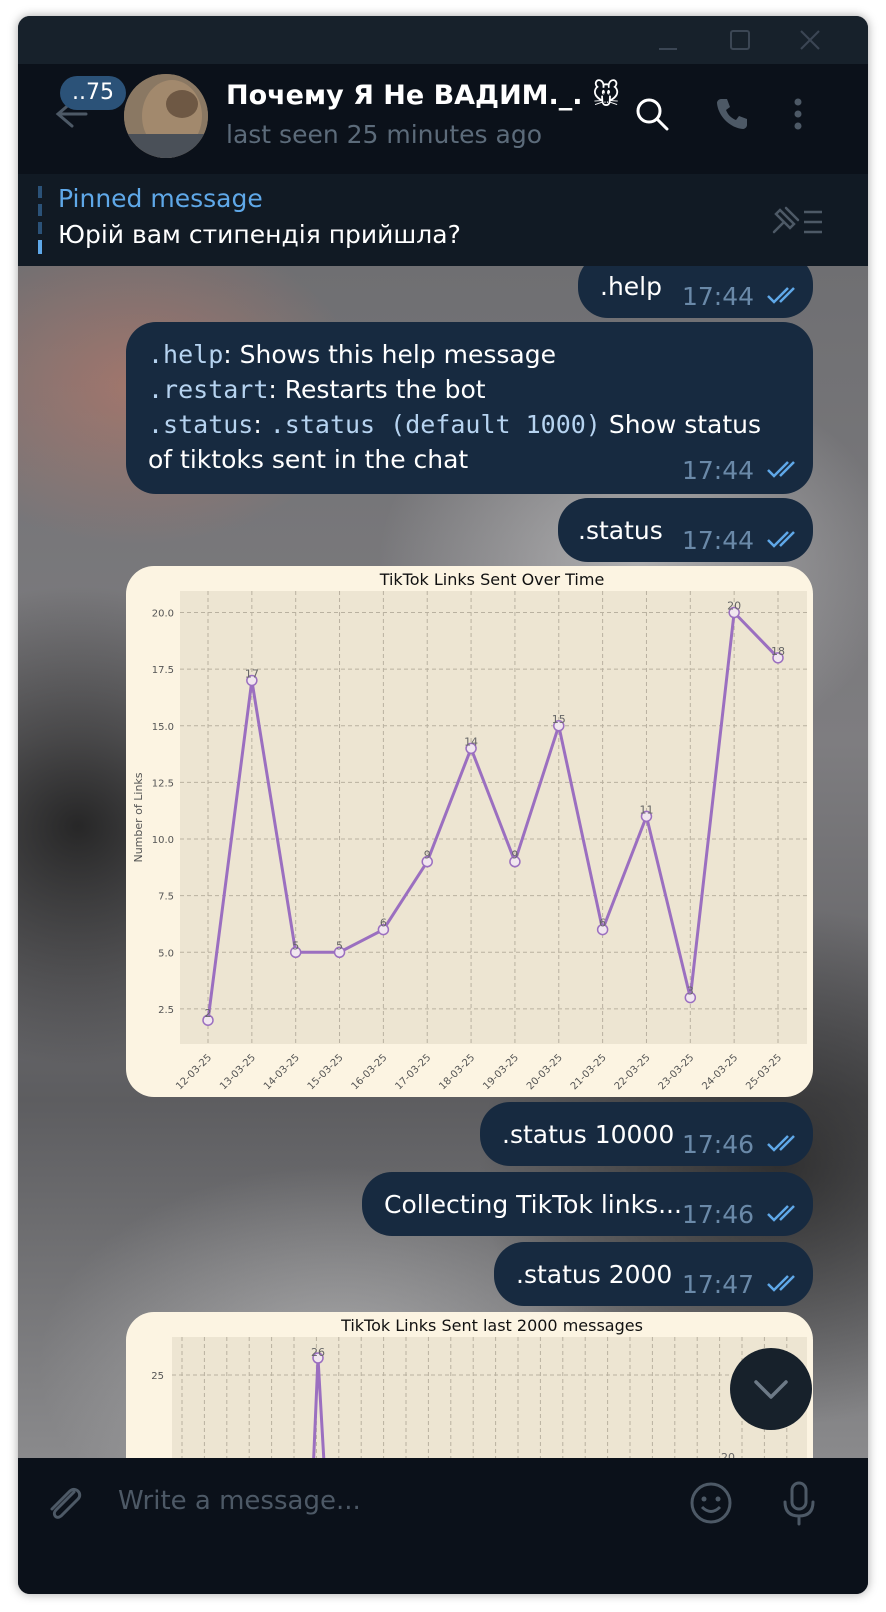 The width and height of the screenshot is (886, 1612). I want to click on y-tick-label: 5.0, so click(166, 953).